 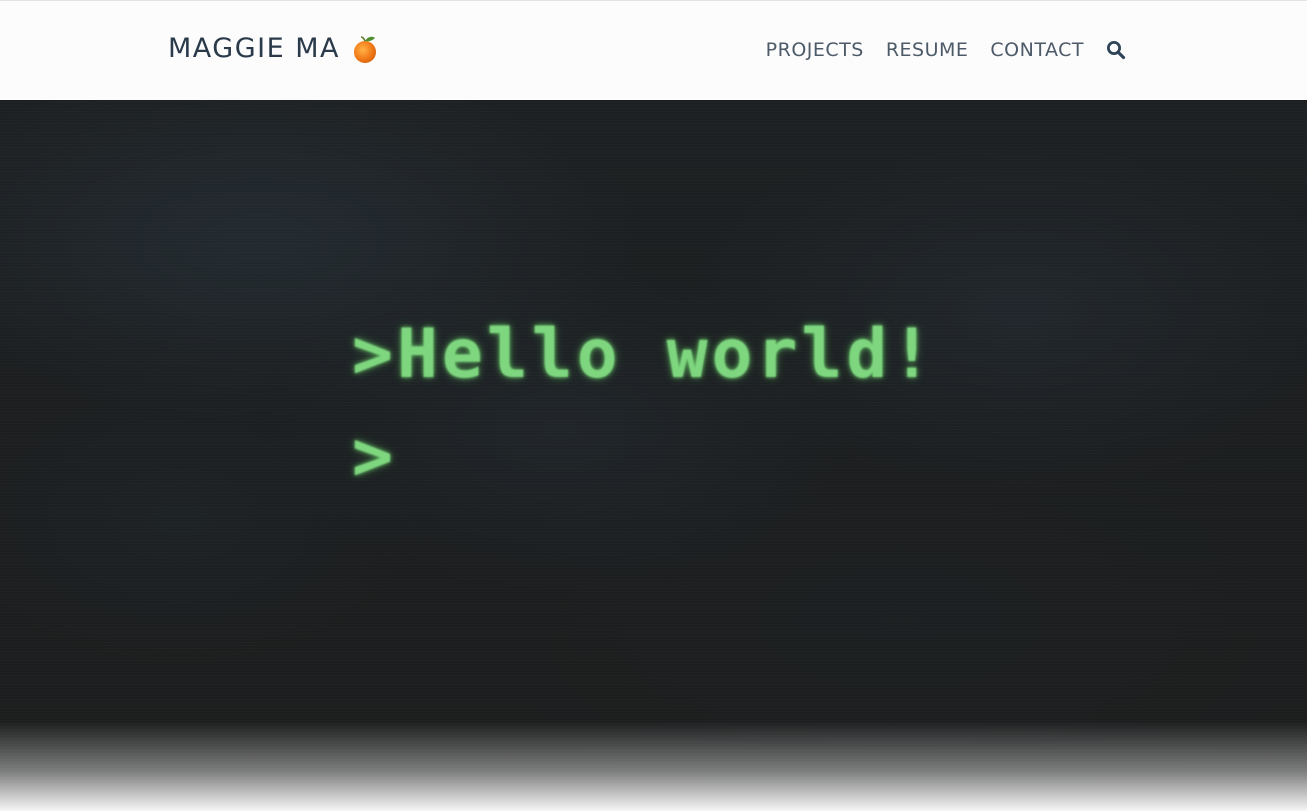 What do you see at coordinates (372, 456) in the screenshot?
I see `terminal-prompt-text: >` at bounding box center [372, 456].